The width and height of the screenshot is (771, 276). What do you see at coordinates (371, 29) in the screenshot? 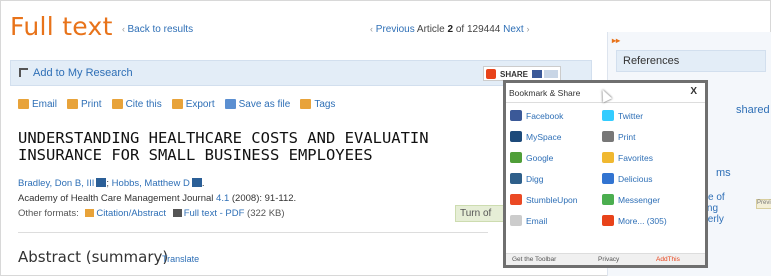
I see `prev-chevron-icon: ‹` at bounding box center [371, 29].